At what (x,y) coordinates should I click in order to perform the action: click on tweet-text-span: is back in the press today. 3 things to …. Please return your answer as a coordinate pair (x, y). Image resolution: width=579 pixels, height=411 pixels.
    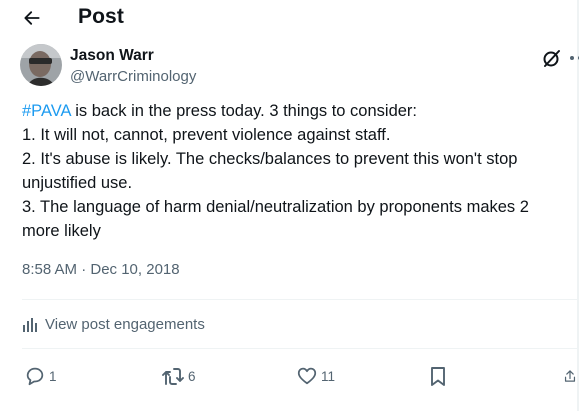
    Looking at the image, I should click on (244, 111).